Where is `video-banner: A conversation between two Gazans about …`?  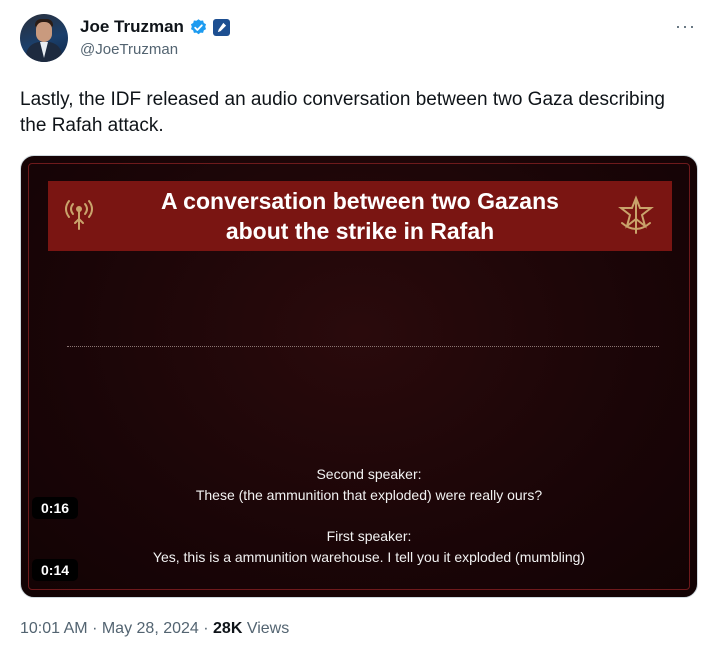
video-banner: A conversation between two Gazans about … is located at coordinates (360, 216).